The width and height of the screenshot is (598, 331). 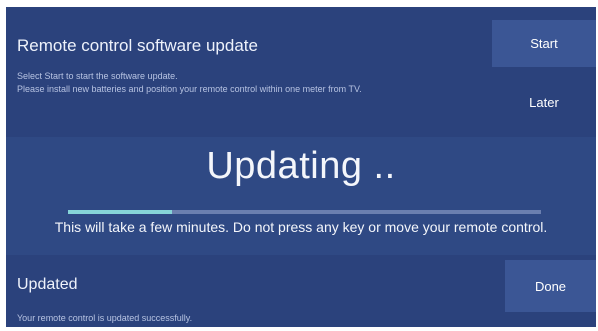 I want to click on progress-bar-fill, so click(x=120, y=212).